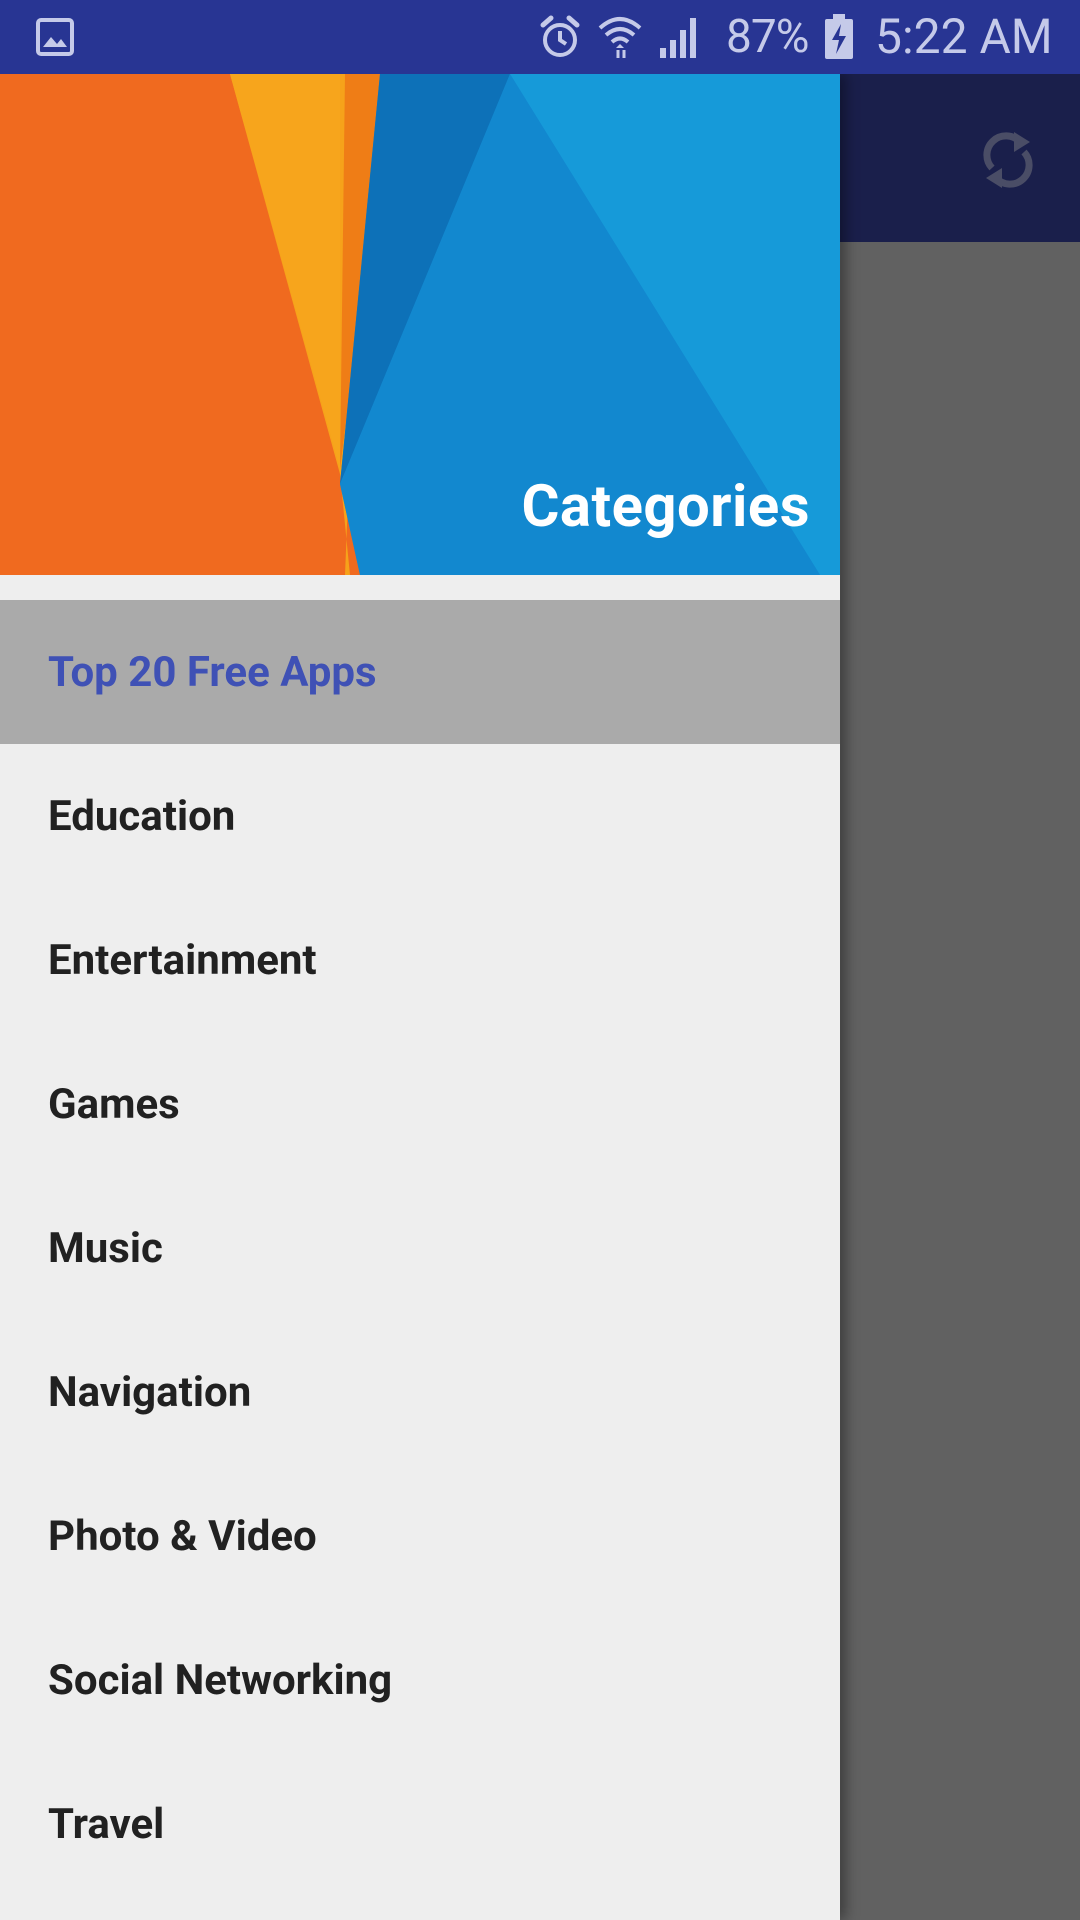 This screenshot has height=1920, width=1080. I want to click on menu-item-photo-video: Photo & Video, so click(420, 1536).